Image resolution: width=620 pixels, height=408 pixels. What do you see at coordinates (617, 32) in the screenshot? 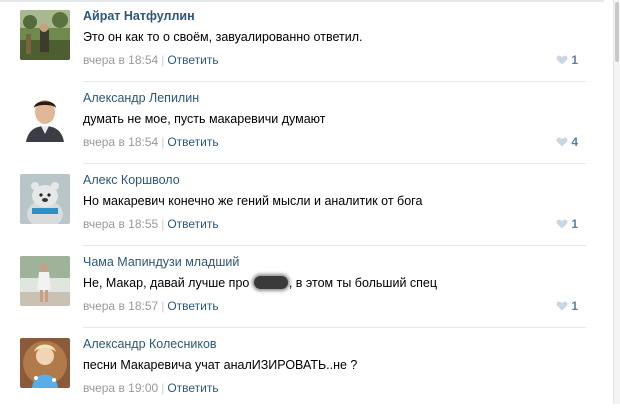
I see `scrollbar-thumb` at bounding box center [617, 32].